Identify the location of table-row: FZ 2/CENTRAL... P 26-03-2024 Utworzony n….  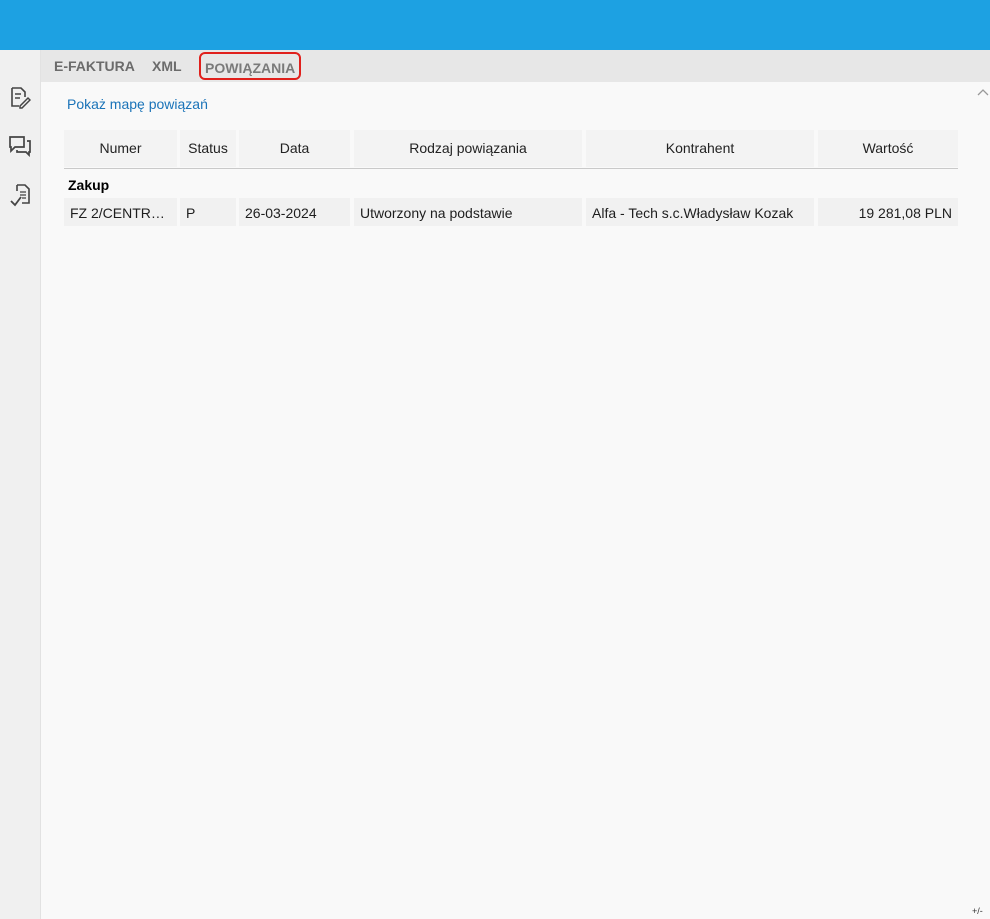
(511, 212).